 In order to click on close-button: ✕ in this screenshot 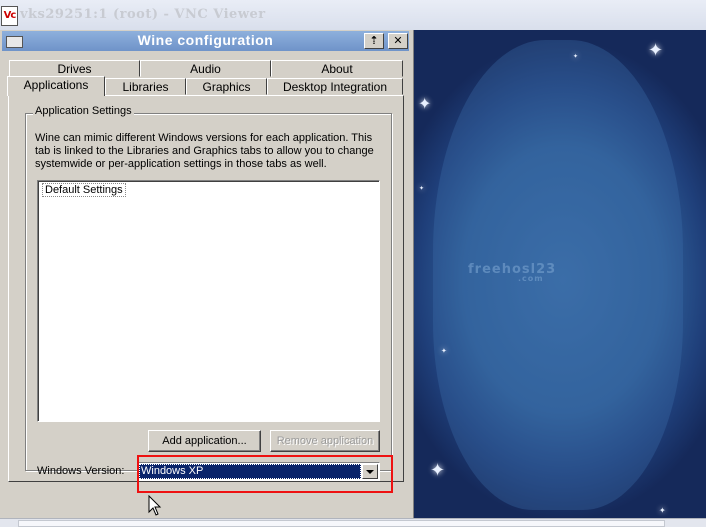, I will do `click(398, 41)`.